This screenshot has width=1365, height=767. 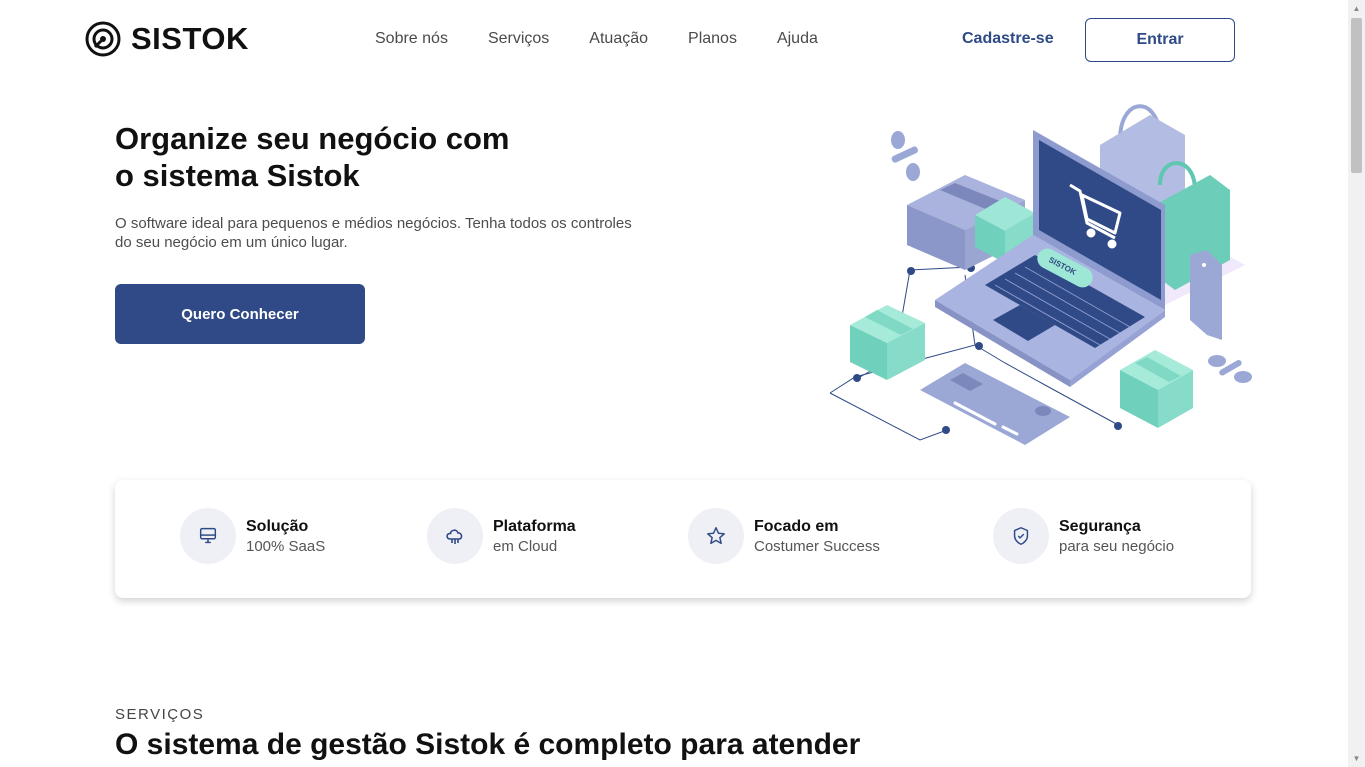 What do you see at coordinates (190, 38) in the screenshot?
I see `brand-name: SISTOK` at bounding box center [190, 38].